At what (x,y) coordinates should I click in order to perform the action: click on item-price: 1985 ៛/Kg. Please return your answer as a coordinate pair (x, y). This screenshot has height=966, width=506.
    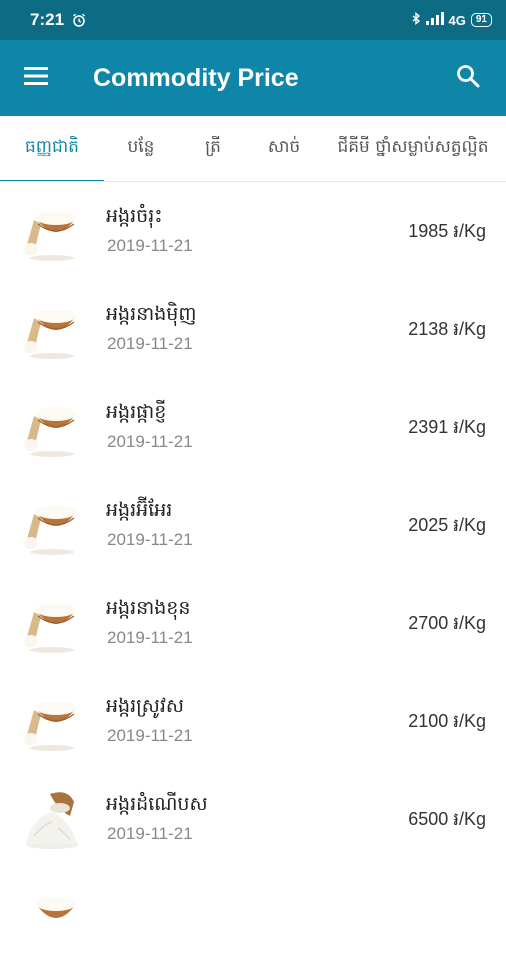
    Looking at the image, I should click on (447, 231).